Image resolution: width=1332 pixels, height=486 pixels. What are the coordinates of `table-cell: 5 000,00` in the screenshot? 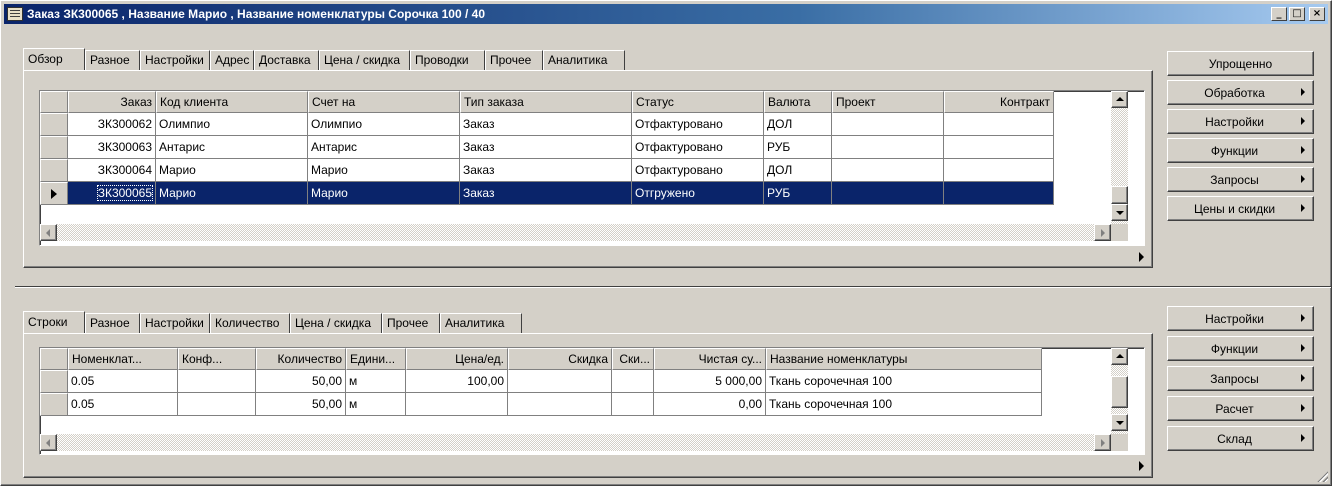 It's located at (710, 381).